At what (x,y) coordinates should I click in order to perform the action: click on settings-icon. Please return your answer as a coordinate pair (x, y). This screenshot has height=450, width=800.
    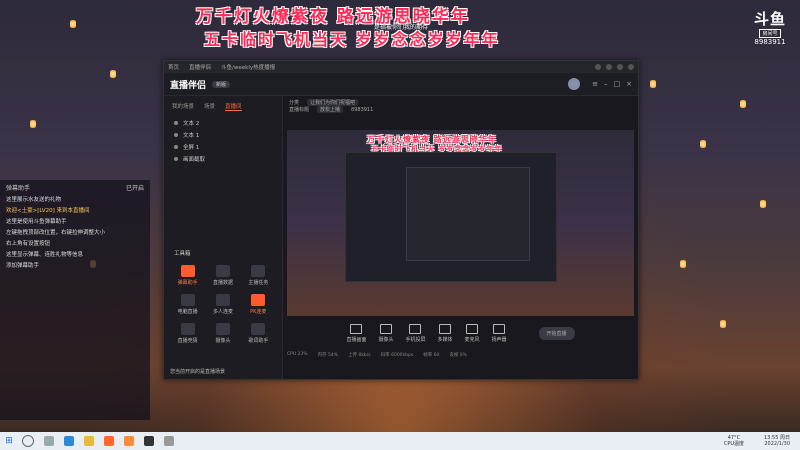
    Looking at the image, I should click on (609, 67).